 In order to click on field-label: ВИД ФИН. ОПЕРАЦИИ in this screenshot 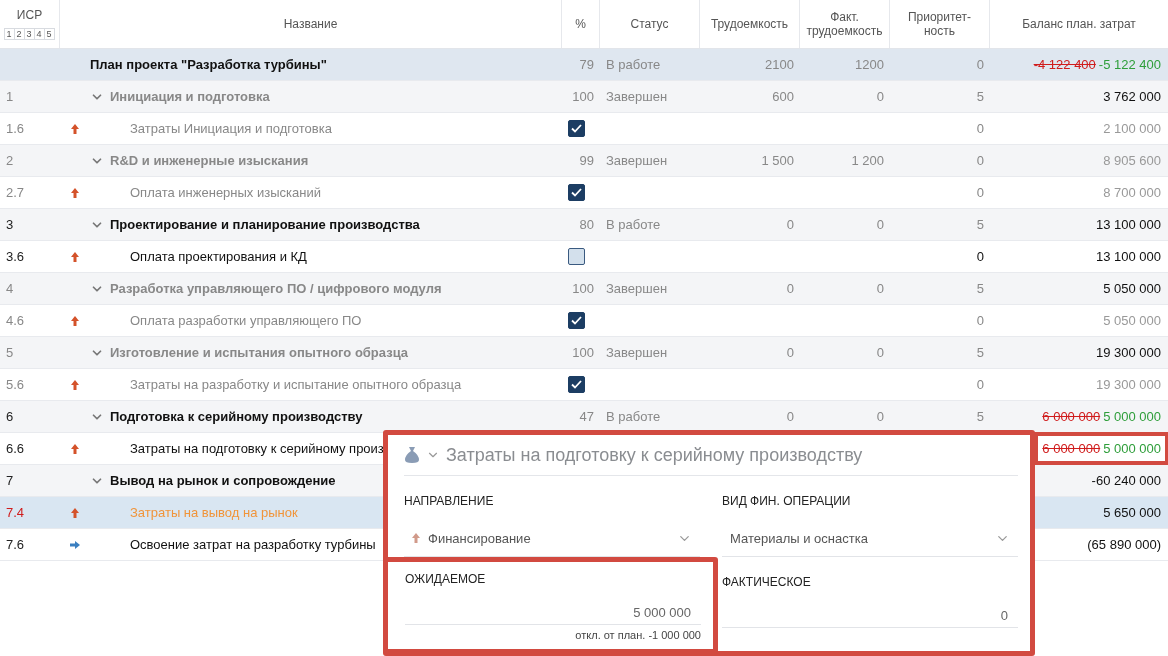, I will do `click(787, 501)`.